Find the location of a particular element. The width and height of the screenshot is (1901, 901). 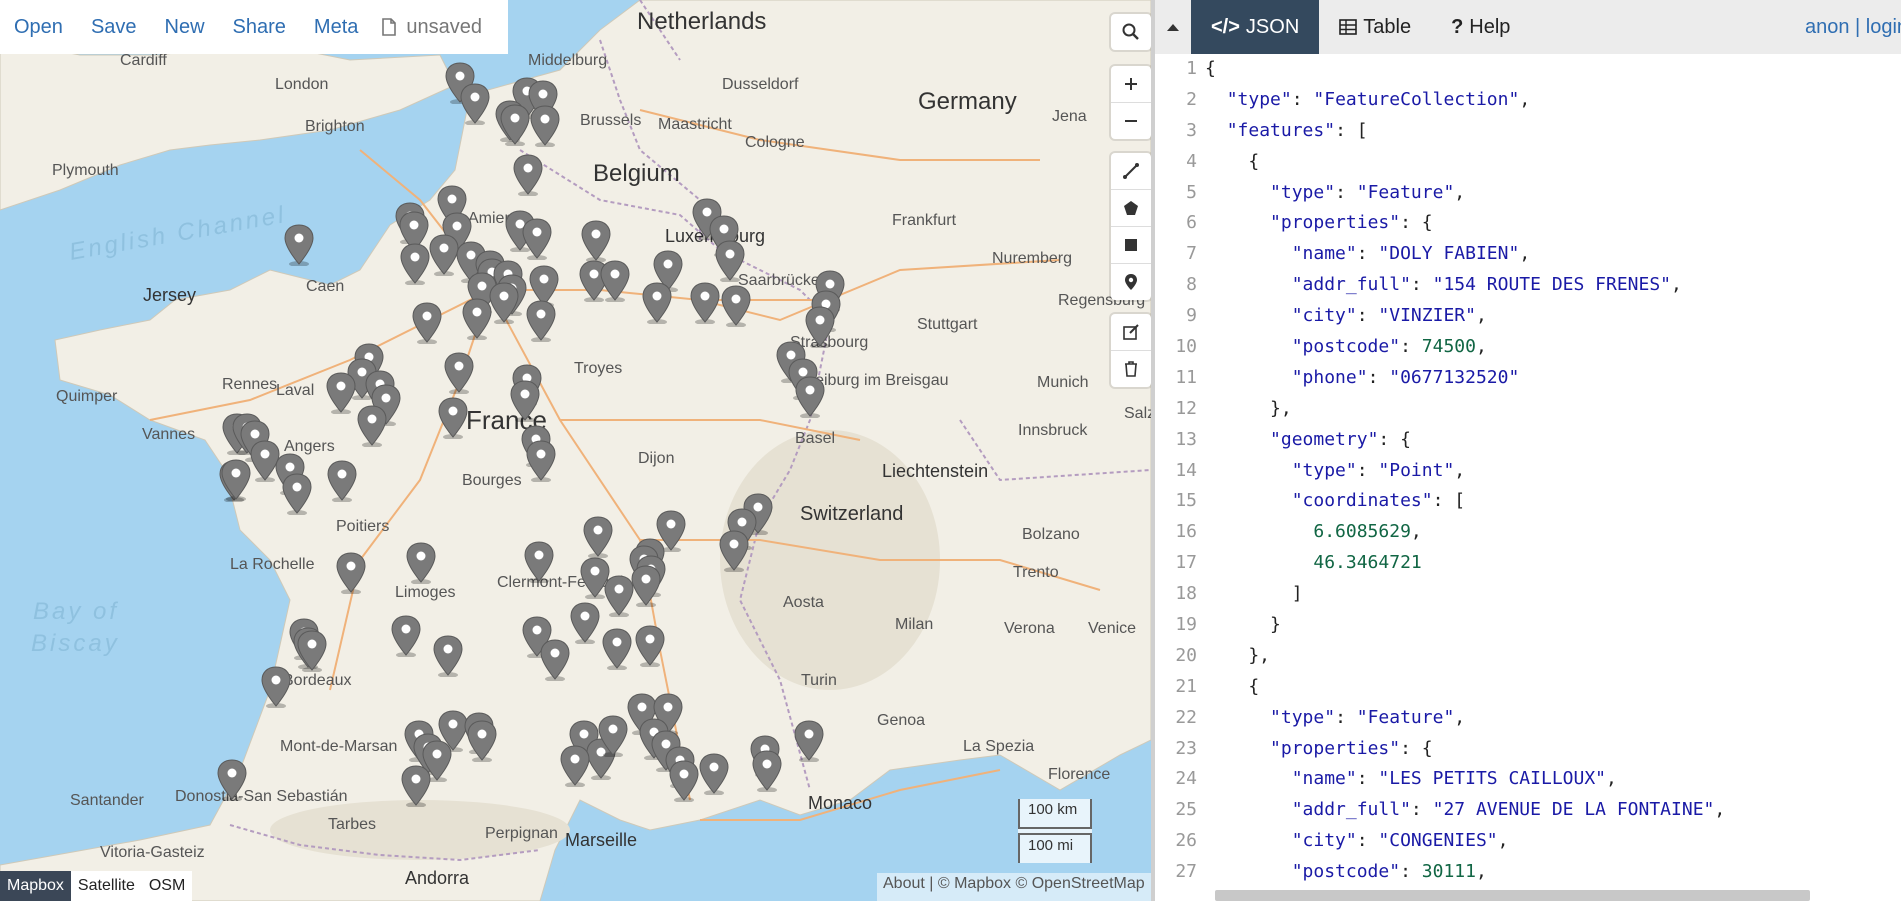

line-number: 27 is located at coordinates (1180, 872).